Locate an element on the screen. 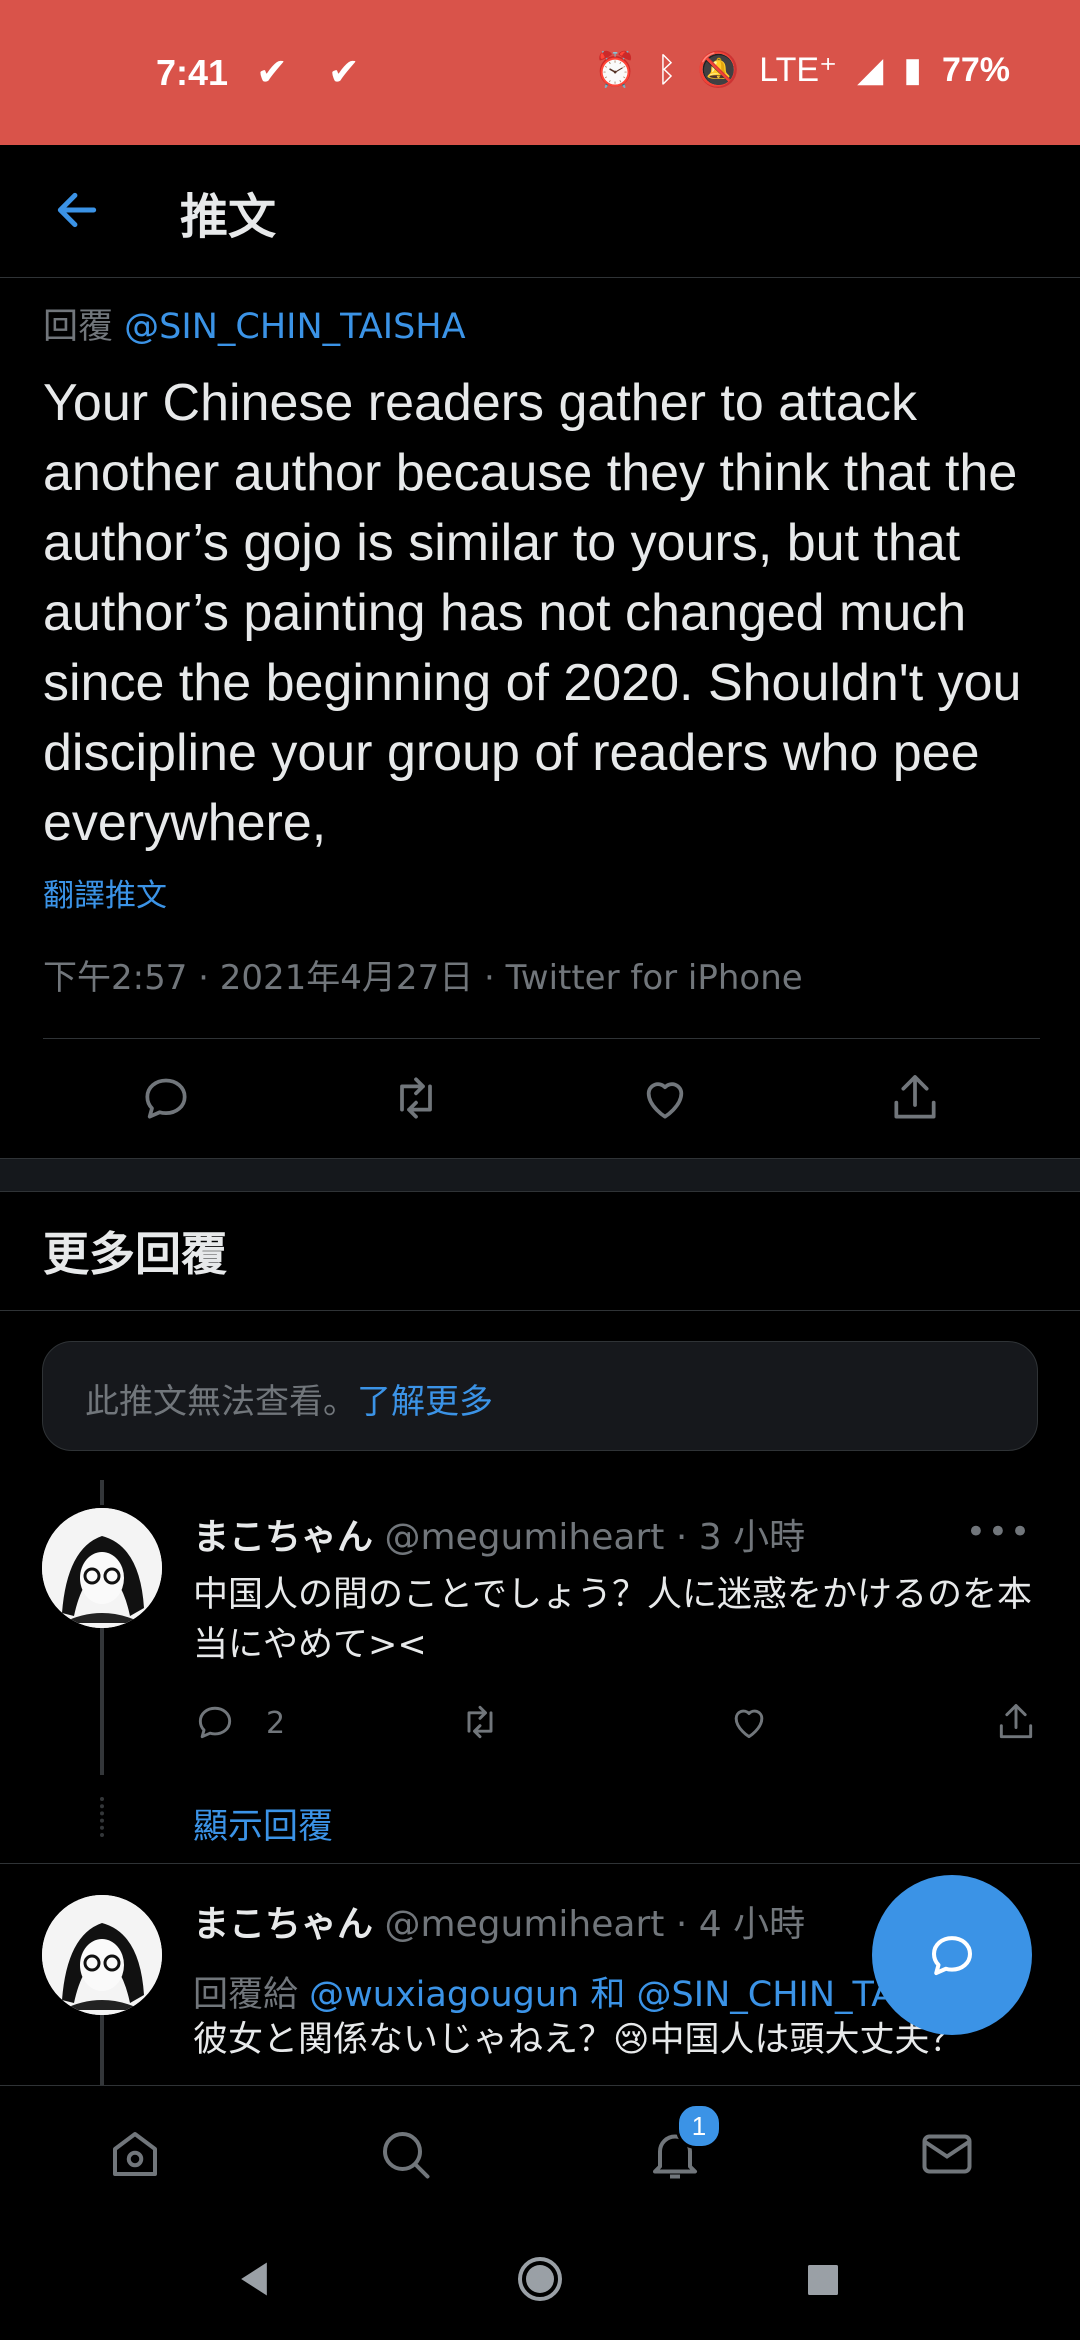 This screenshot has width=1080, height=2340. reply-text: 中国人の間のことでしょう？人に迷惑をかけるのを本当にやめて>< is located at coordinates (612, 1620).